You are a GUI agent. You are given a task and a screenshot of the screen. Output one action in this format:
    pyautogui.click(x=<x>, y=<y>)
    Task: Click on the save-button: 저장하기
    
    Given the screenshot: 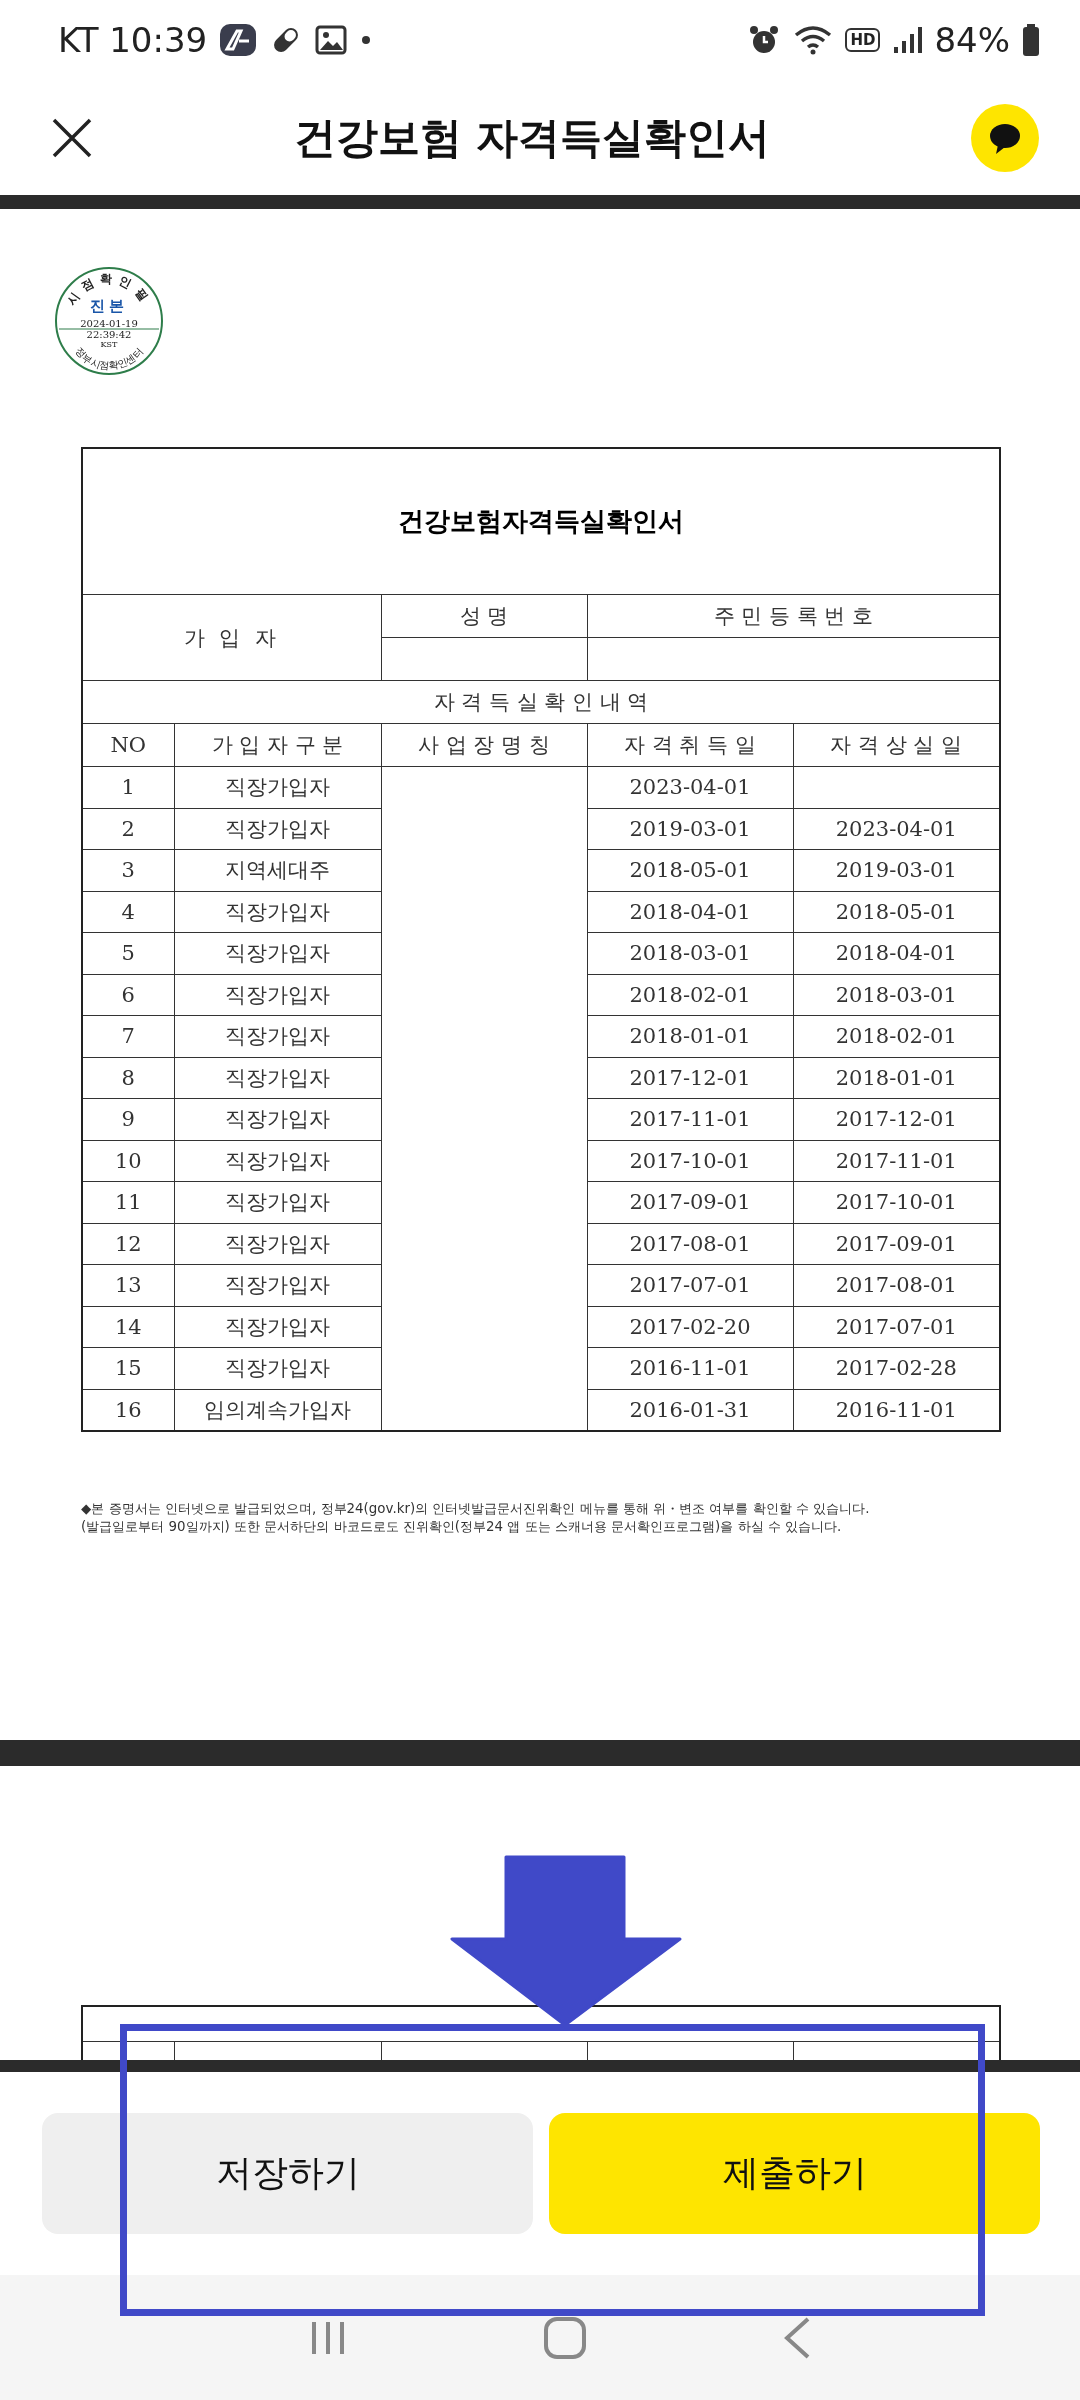 What is the action you would take?
    pyautogui.click(x=287, y=2173)
    